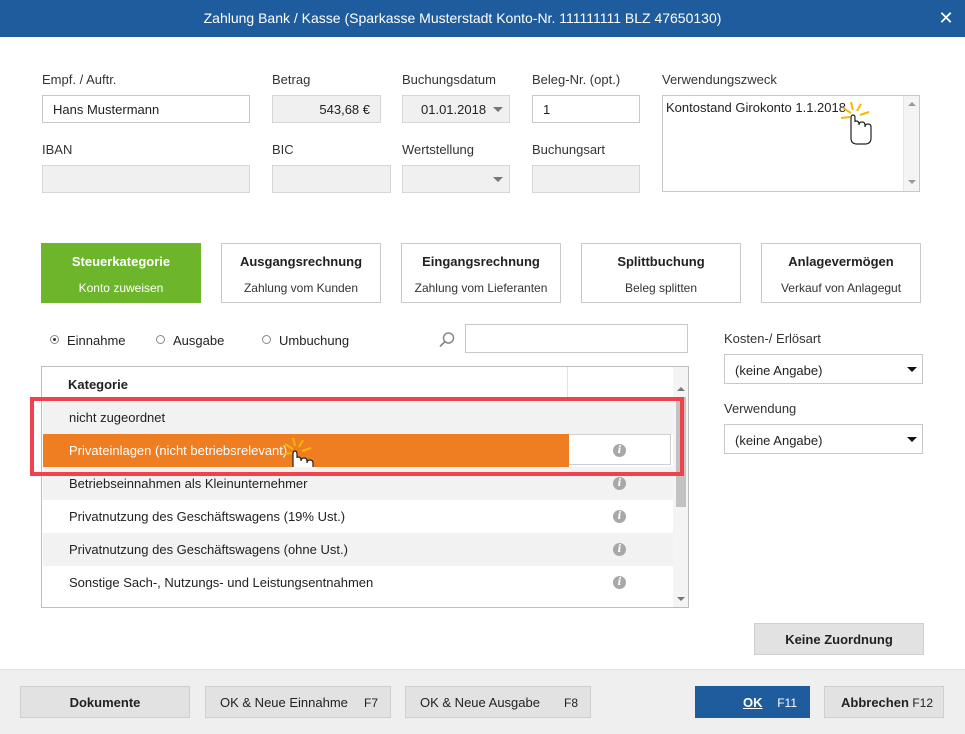 The image size is (965, 734). I want to click on tab-eingangsrechnung: Eingangsrechnung Zahlung vom Lieferanten, so click(481, 273).